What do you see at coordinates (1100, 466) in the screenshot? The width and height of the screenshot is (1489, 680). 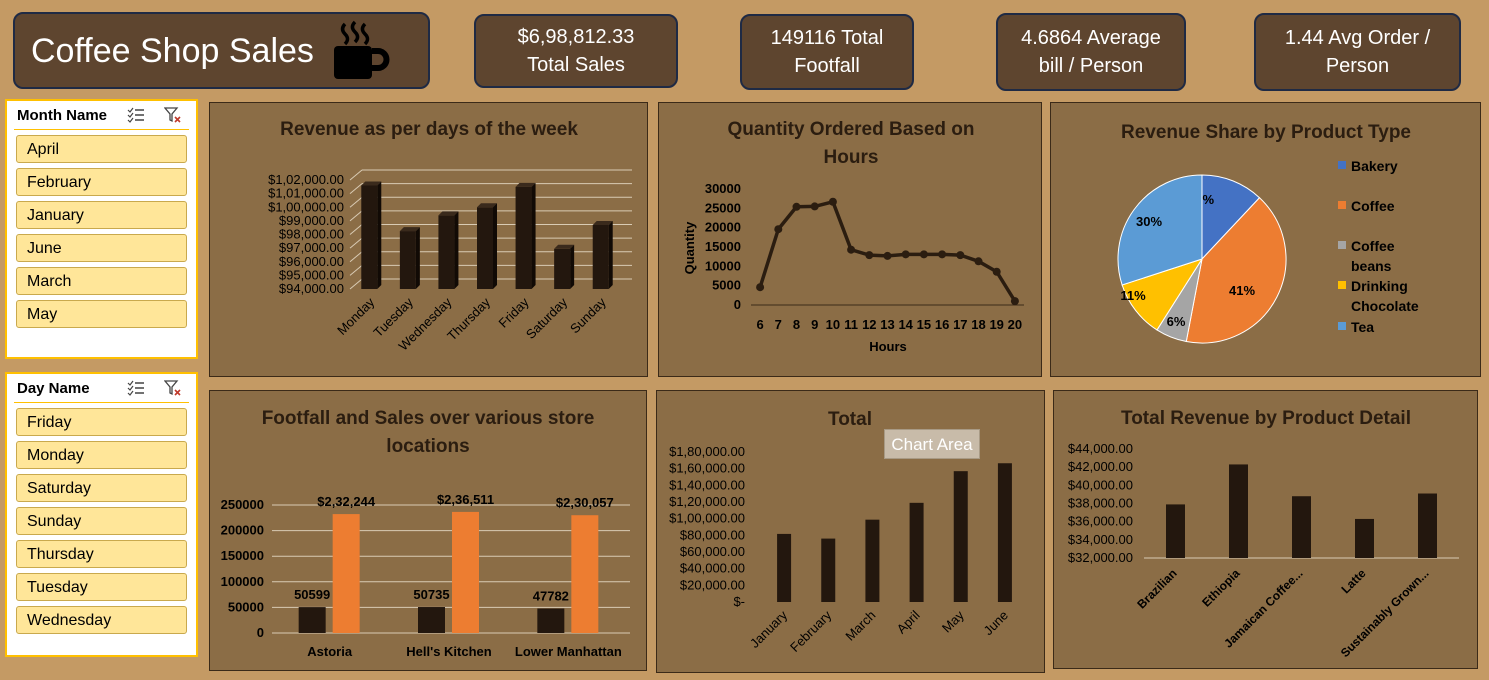 I see `y-tick-label: $42,000.00` at bounding box center [1100, 466].